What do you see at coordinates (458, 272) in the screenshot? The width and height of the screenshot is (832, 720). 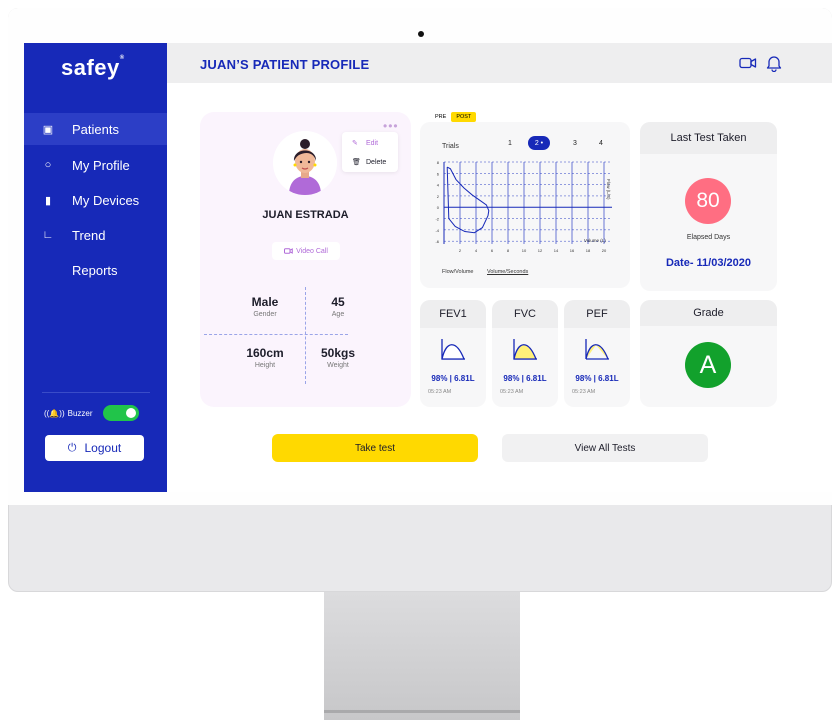 I see `tab-flow-volume: Flow/Volume` at bounding box center [458, 272].